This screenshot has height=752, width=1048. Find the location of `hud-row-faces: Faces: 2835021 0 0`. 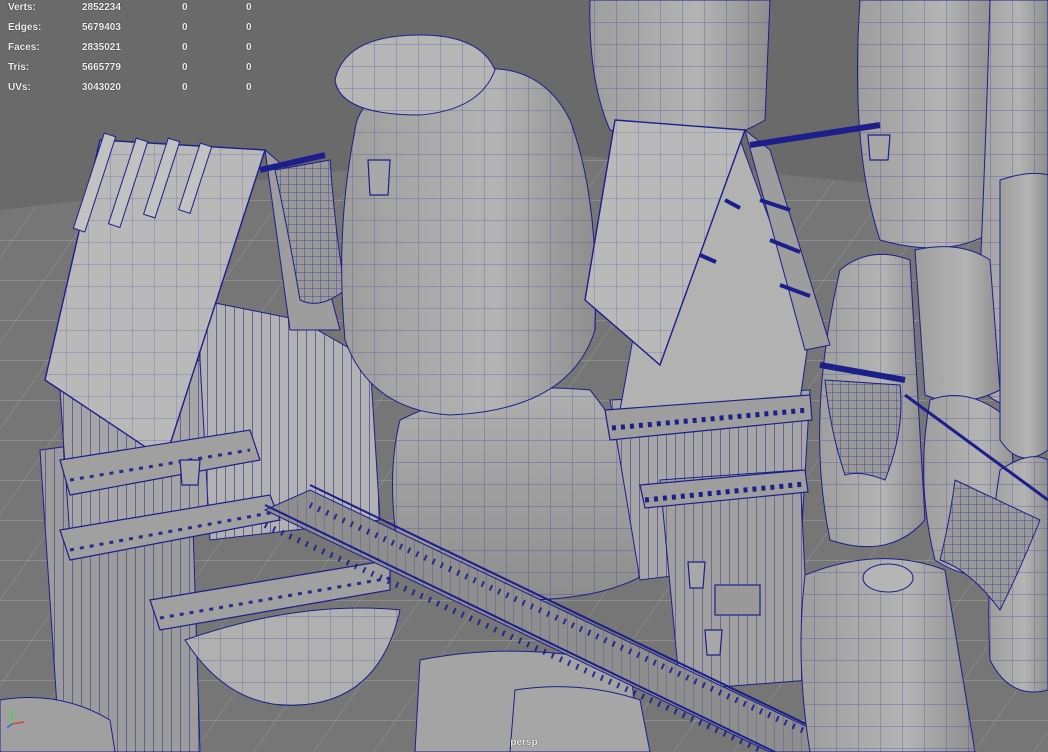

hud-row-faces: Faces: 2835021 0 0 is located at coordinates (135, 48).